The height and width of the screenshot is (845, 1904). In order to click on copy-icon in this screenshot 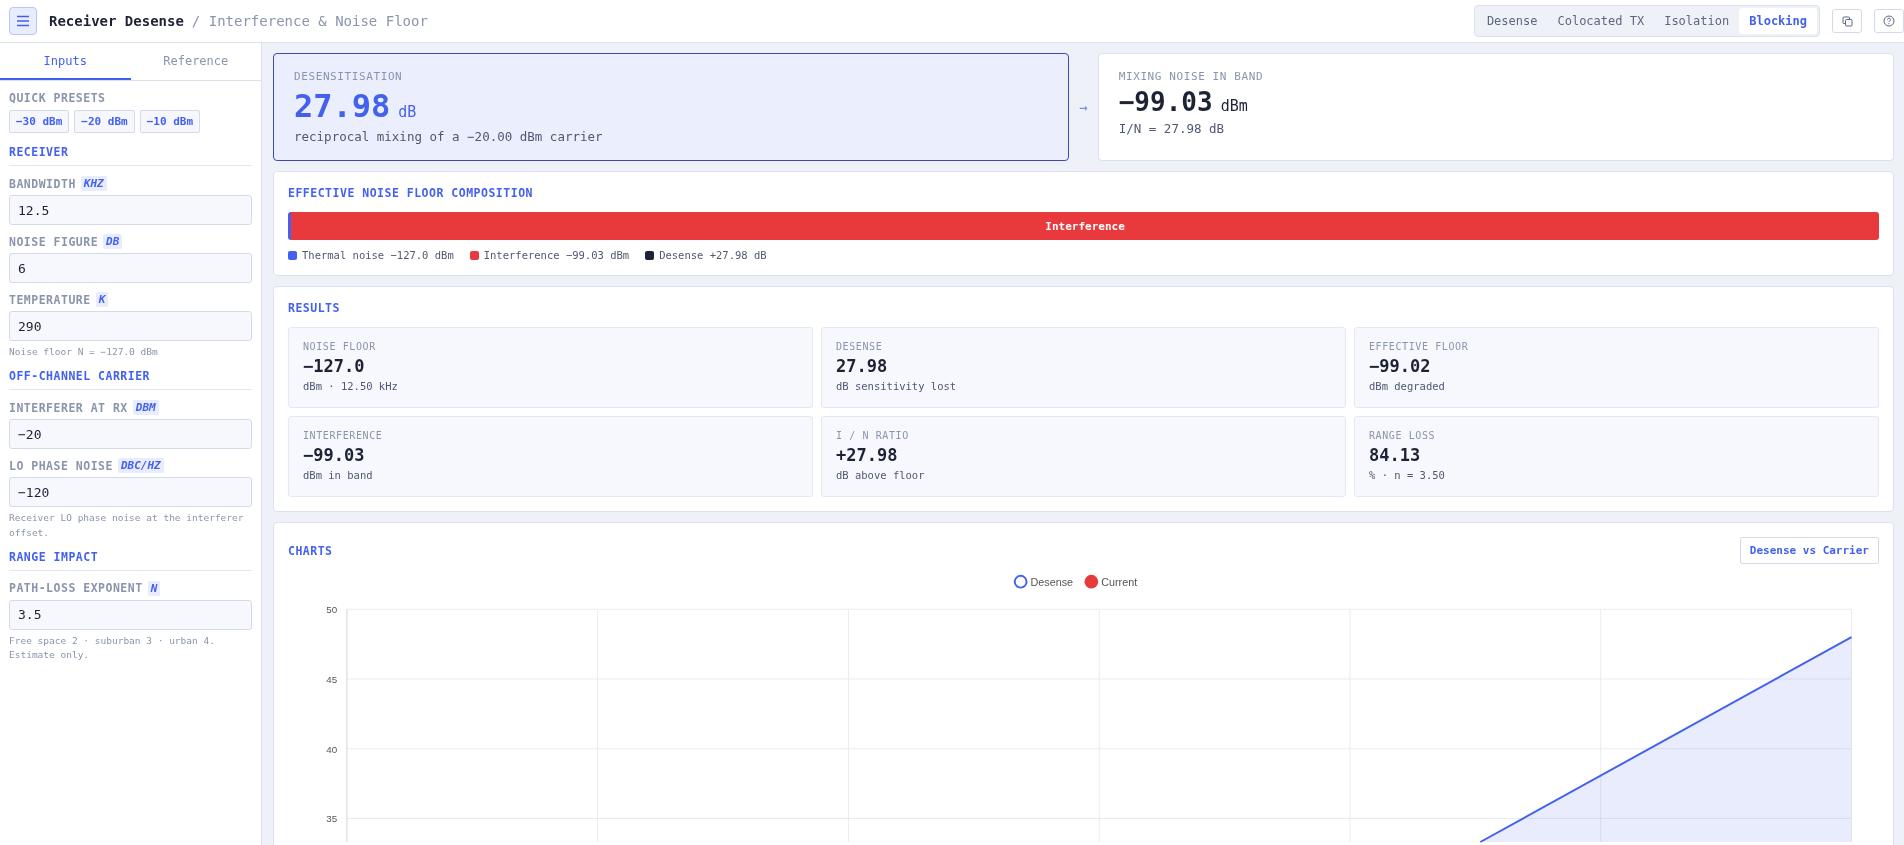, I will do `click(1847, 21)`.